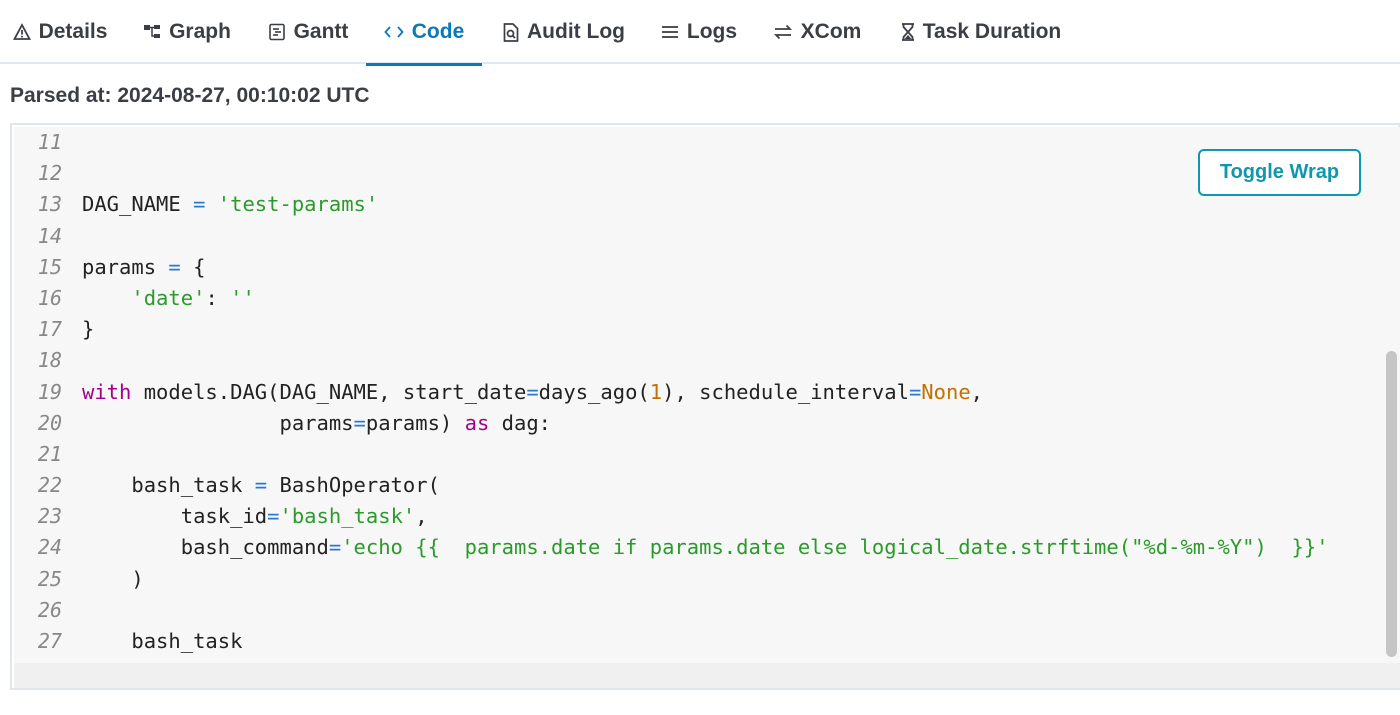  I want to click on tab-graph: Graph, so click(187, 32).